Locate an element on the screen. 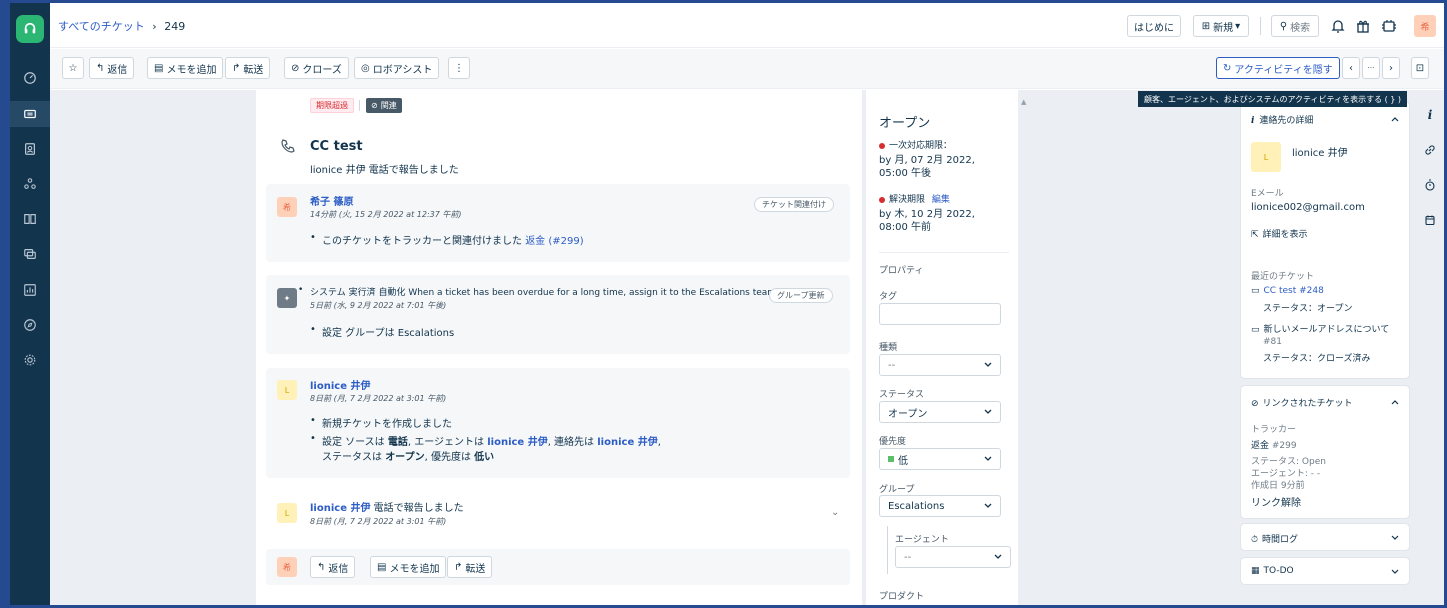  notification-bell-icon is located at coordinates (1338, 26).